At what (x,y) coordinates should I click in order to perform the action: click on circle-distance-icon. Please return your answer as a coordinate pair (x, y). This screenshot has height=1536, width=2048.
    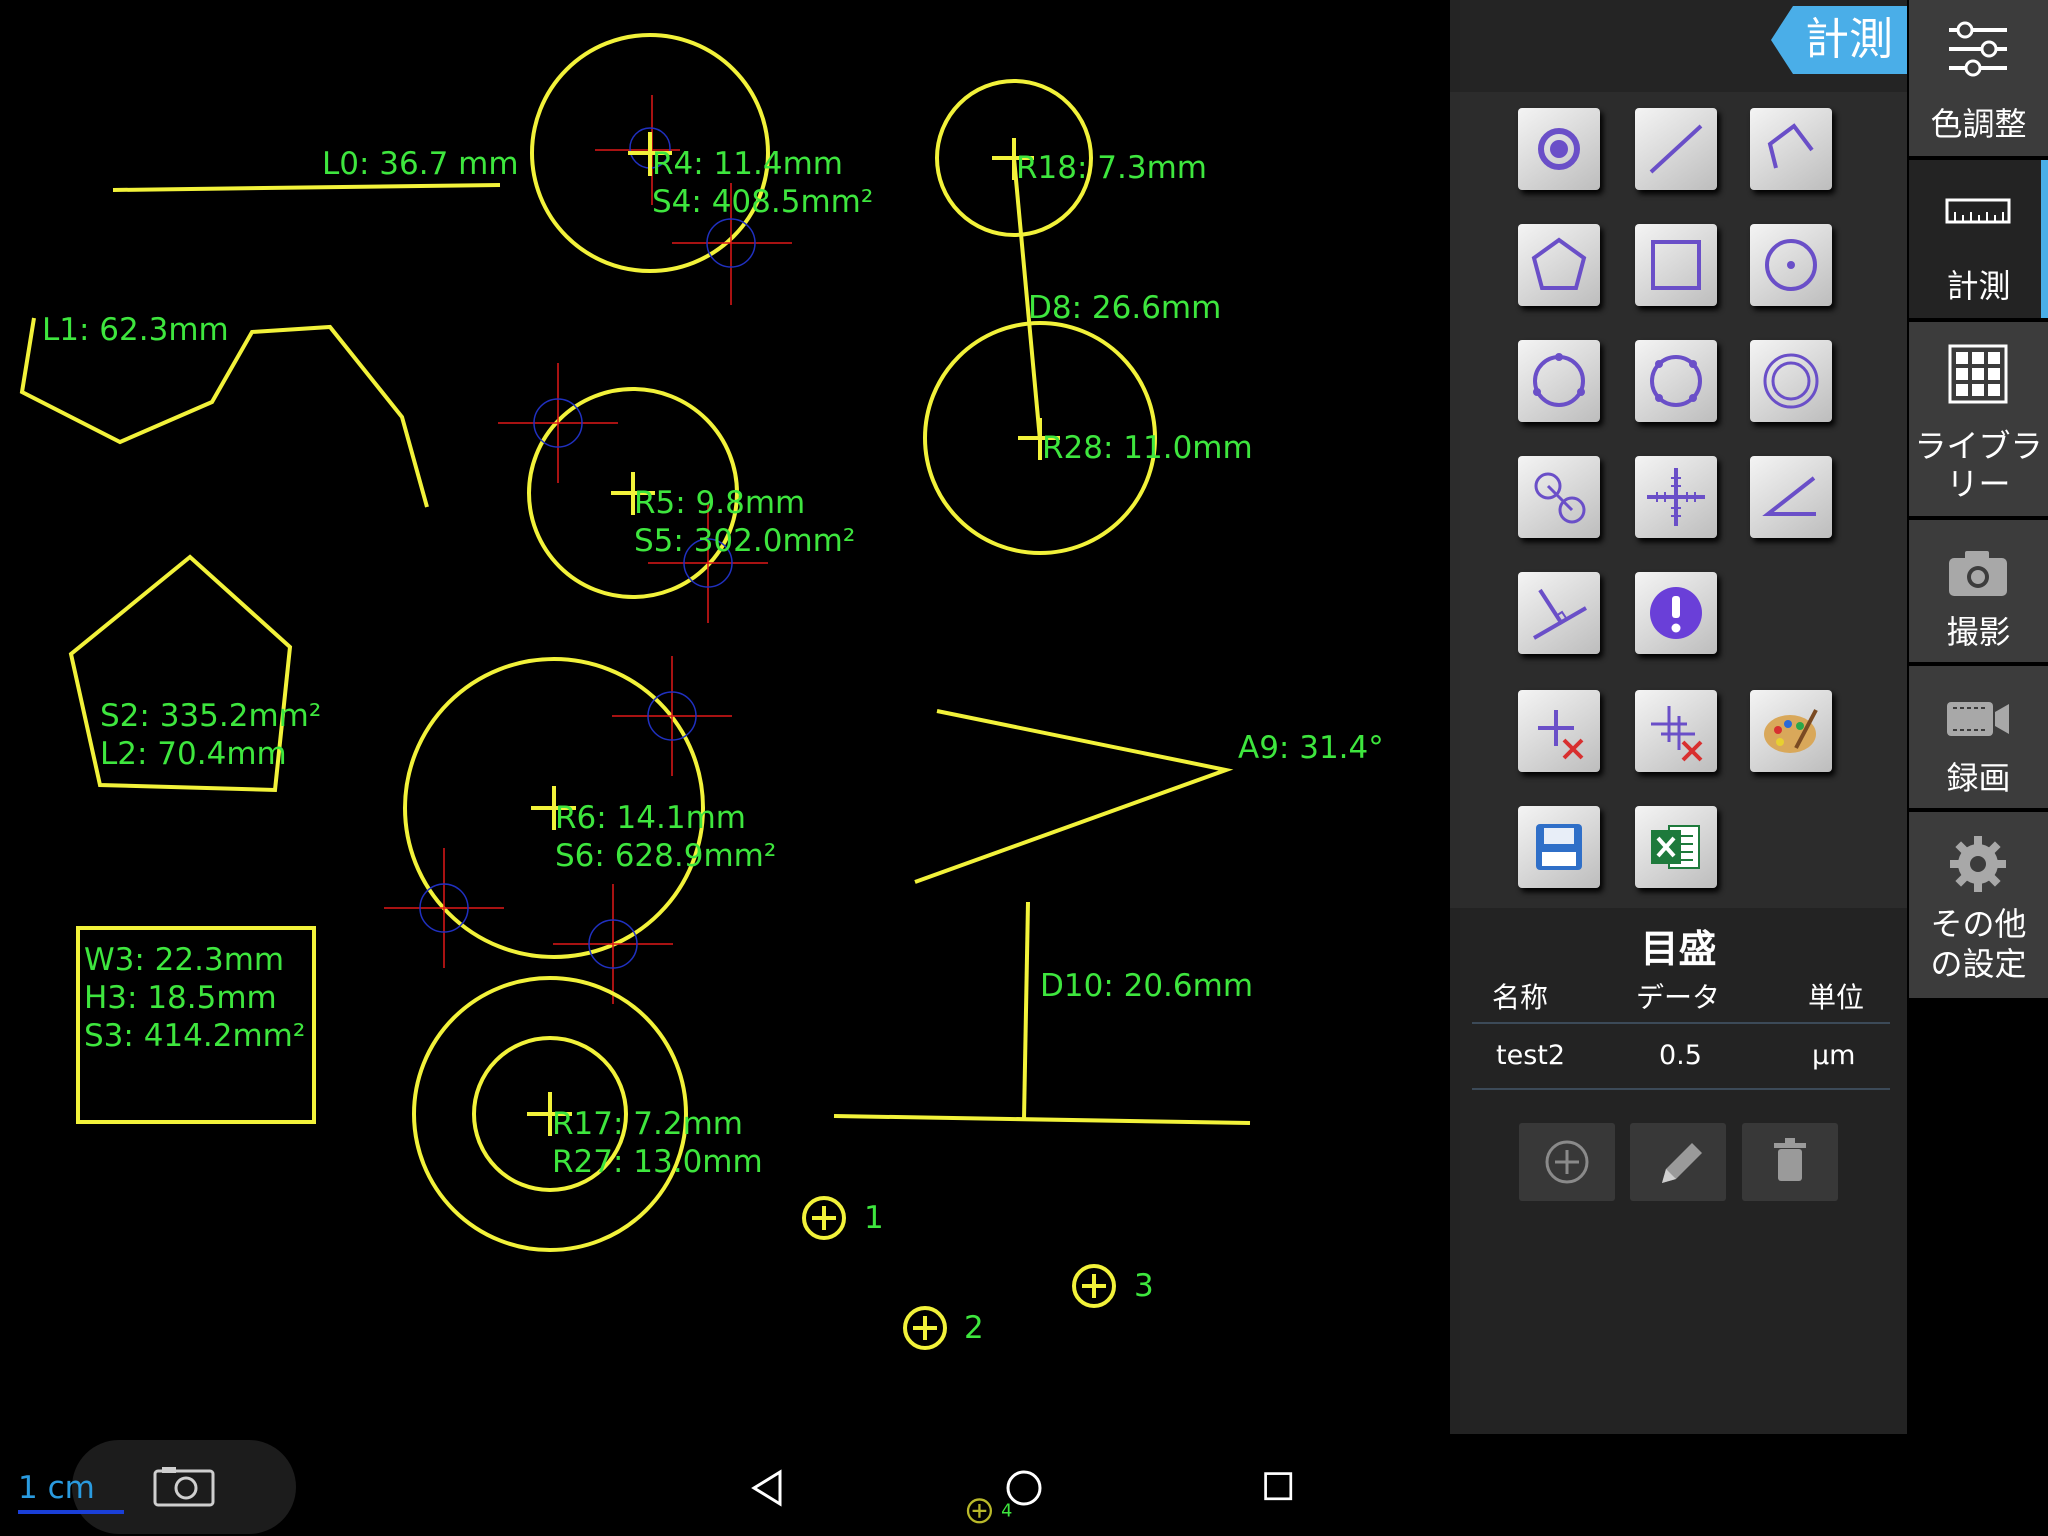
    Looking at the image, I should click on (1560, 498).